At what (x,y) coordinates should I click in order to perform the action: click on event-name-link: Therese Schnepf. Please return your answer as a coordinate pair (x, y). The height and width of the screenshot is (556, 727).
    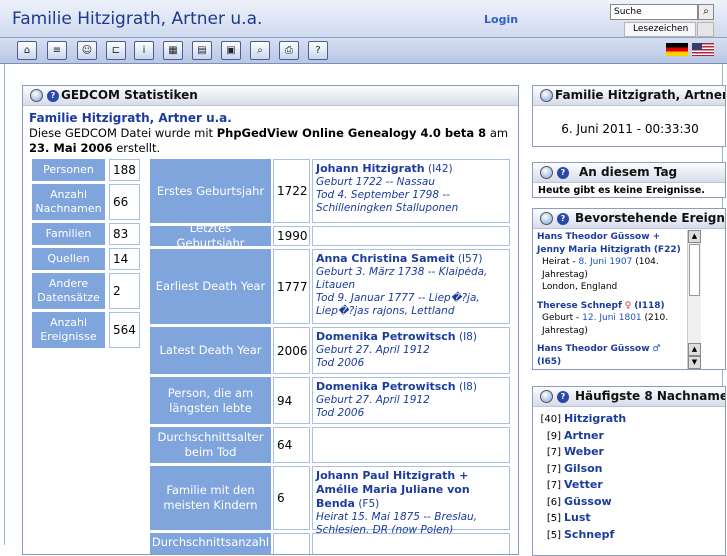
    Looking at the image, I should click on (579, 306).